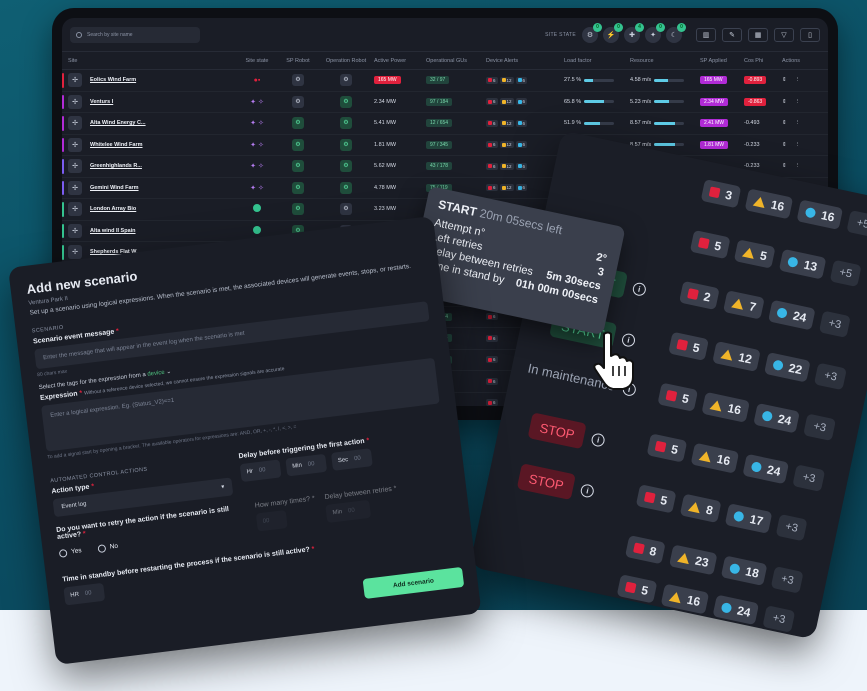 Image resolution: width=867 pixels, height=691 pixels. What do you see at coordinates (456, 61) in the screenshot?
I see `col-operational-gus: Operational GUs` at bounding box center [456, 61].